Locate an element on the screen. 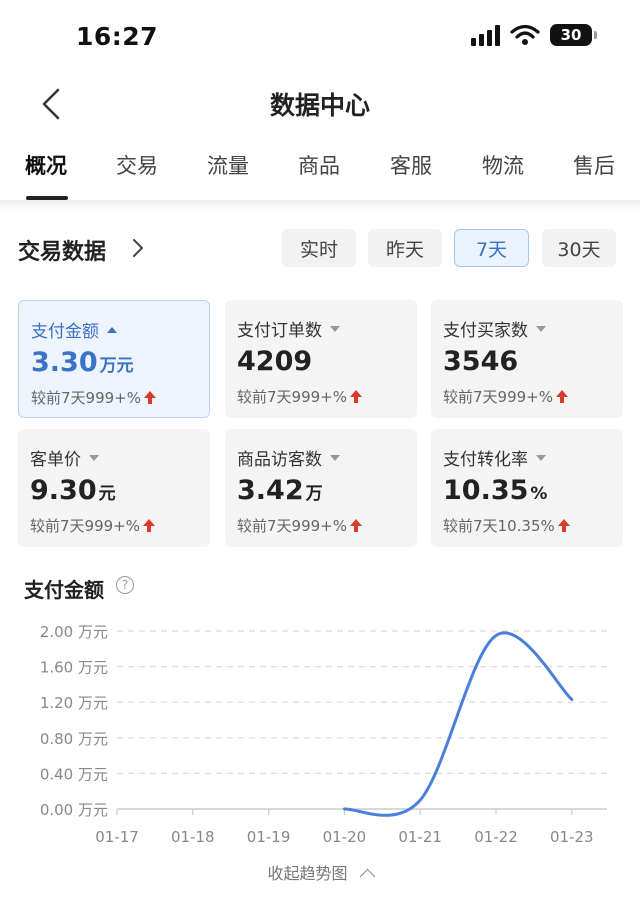 This screenshot has width=640, height=898. tab-trade: 交易 is located at coordinates (137, 165).